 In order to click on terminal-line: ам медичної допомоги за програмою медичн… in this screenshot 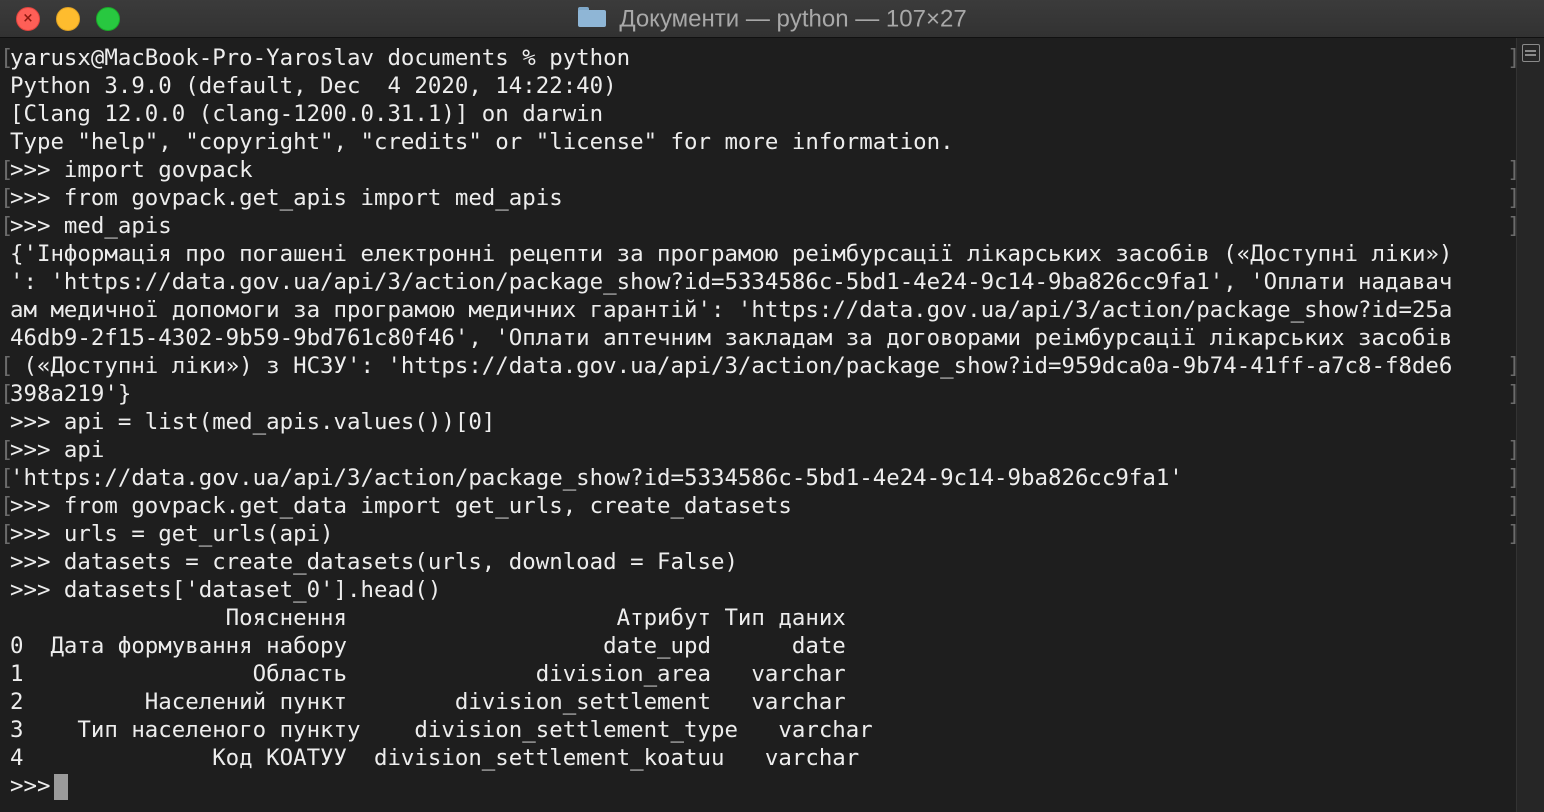, I will do `click(731, 310)`.